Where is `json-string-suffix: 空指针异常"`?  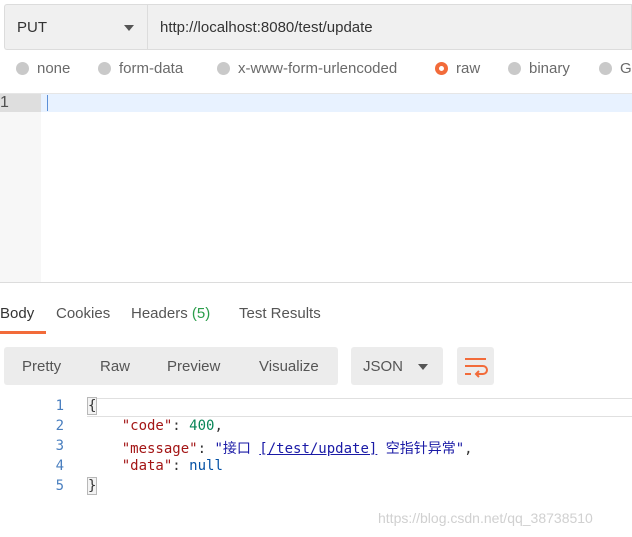
json-string-suffix: 空指针异常" is located at coordinates (421, 449).